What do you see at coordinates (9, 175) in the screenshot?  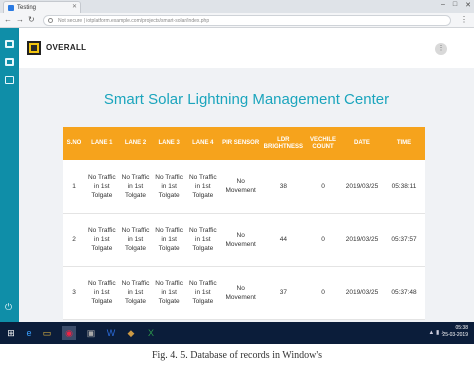 I see `sidebar: ⏻` at bounding box center [9, 175].